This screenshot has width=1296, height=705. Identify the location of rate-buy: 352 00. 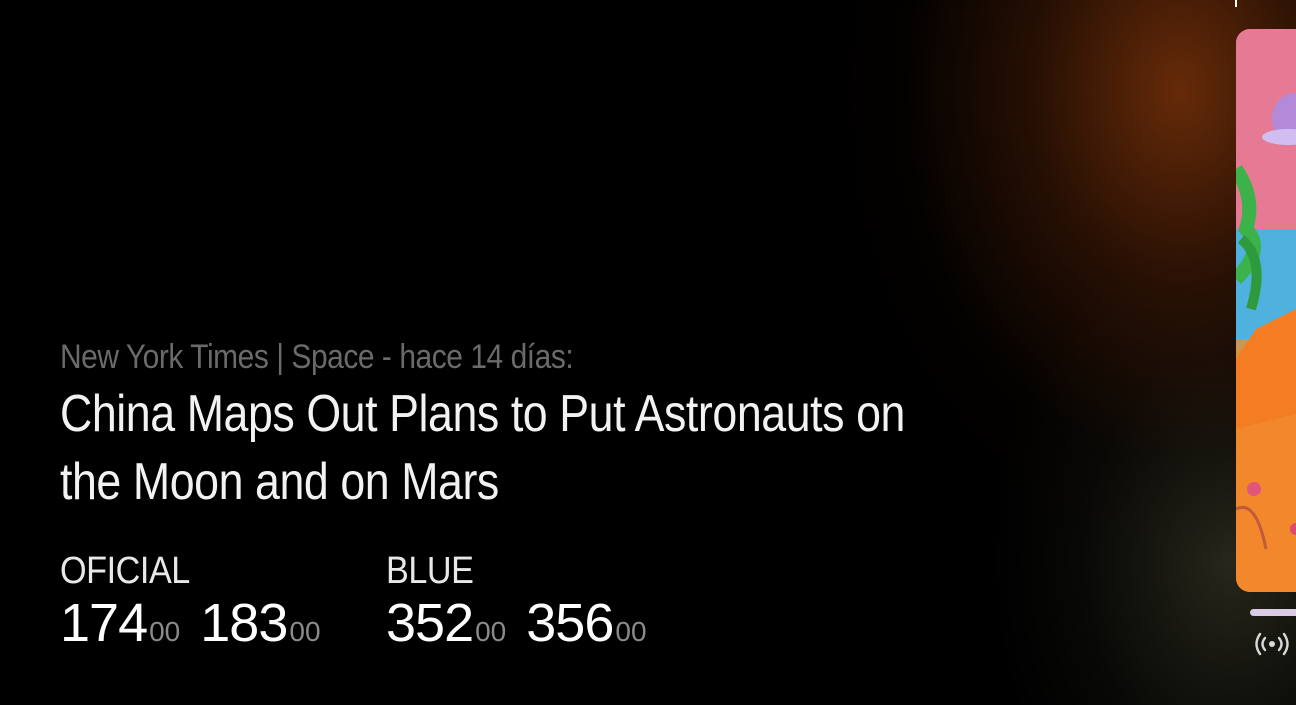
(446, 623).